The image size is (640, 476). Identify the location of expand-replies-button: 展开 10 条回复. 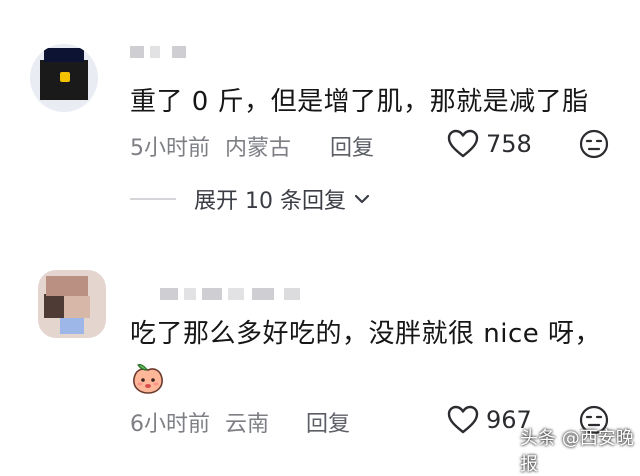
(250, 199).